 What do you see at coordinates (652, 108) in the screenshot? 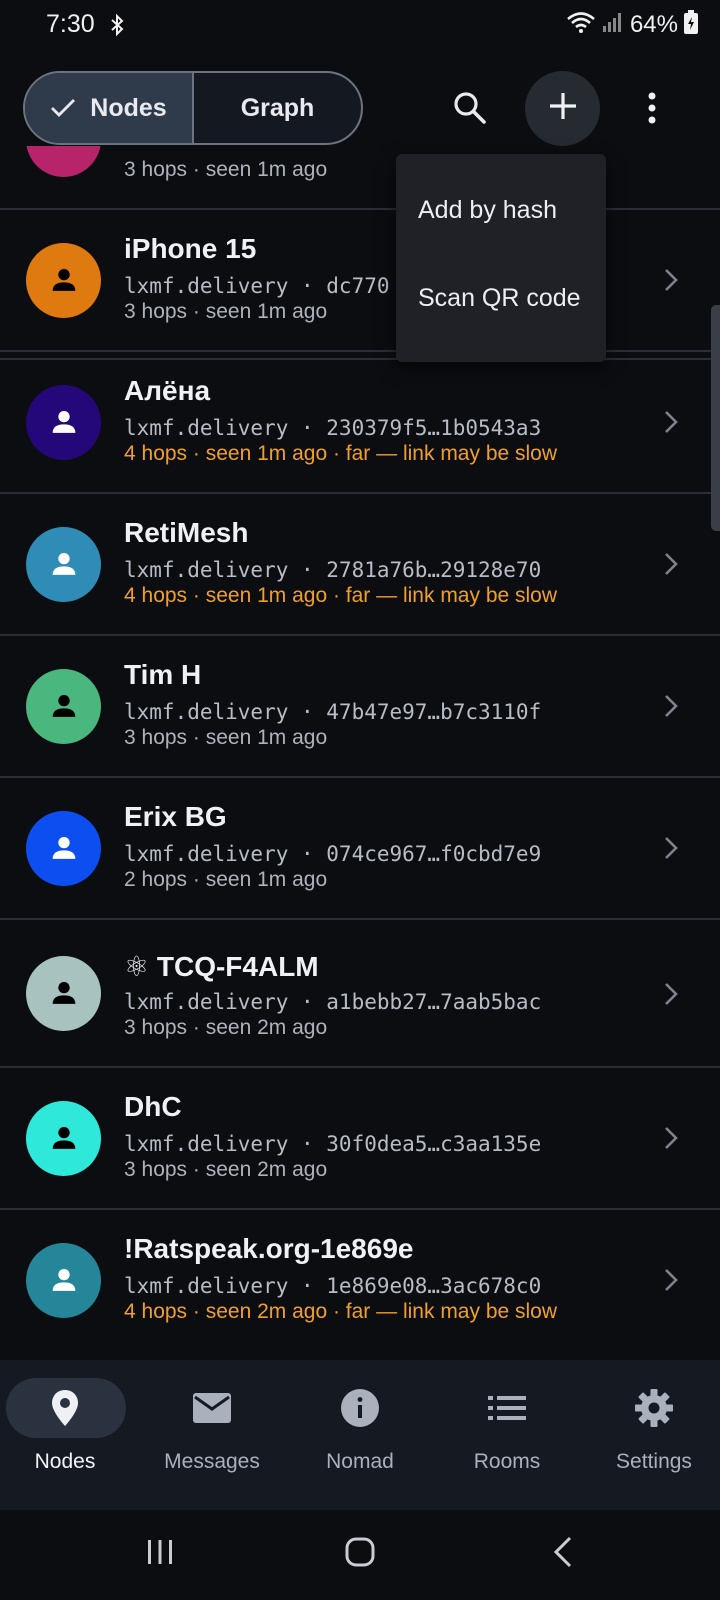
I see `more-vert-icon` at bounding box center [652, 108].